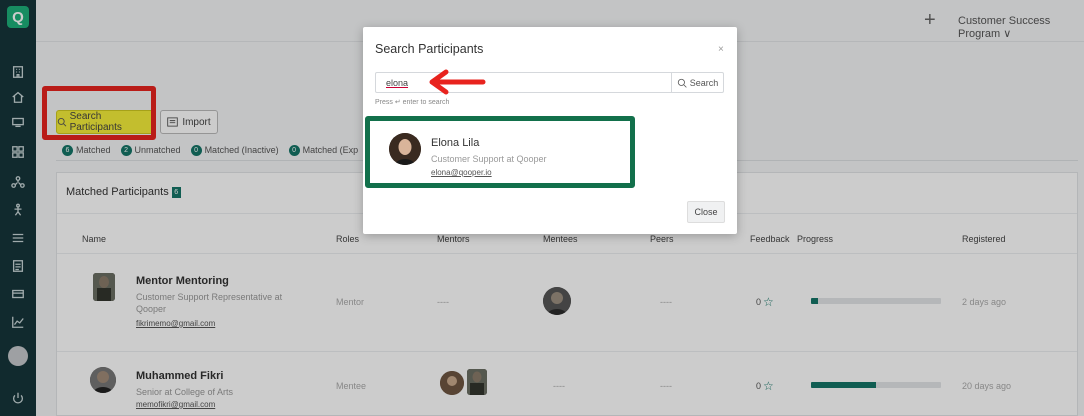 This screenshot has height=416, width=1084. I want to click on card-title: Matched Participants 6, so click(123, 192).